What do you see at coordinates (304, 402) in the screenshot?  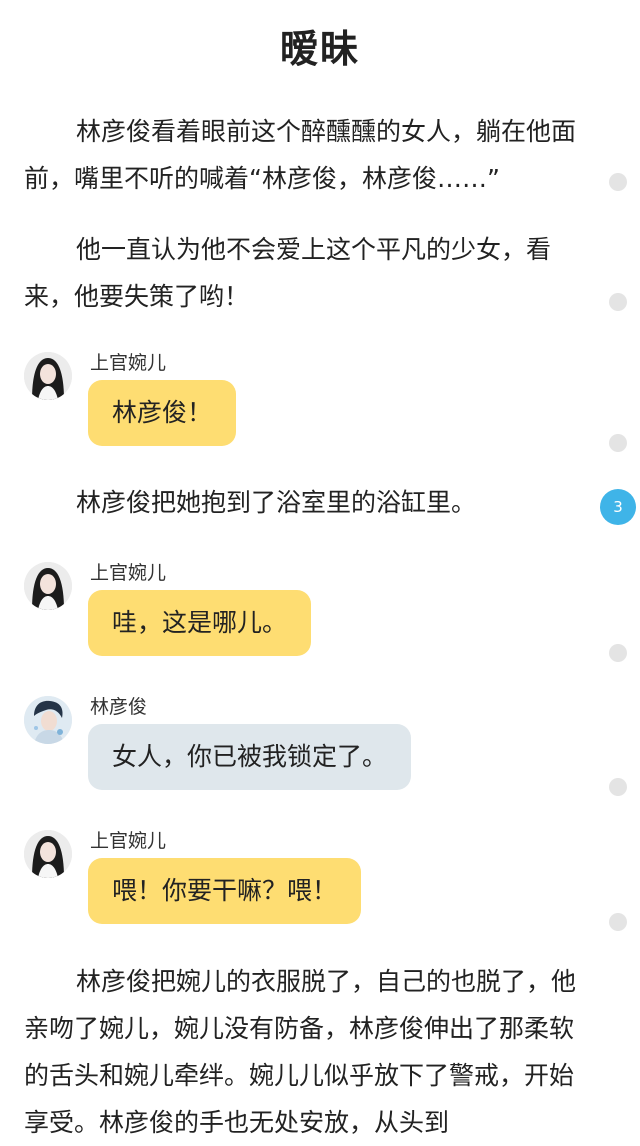 I see `chat-message: 上官婉儿 林彦俊！` at bounding box center [304, 402].